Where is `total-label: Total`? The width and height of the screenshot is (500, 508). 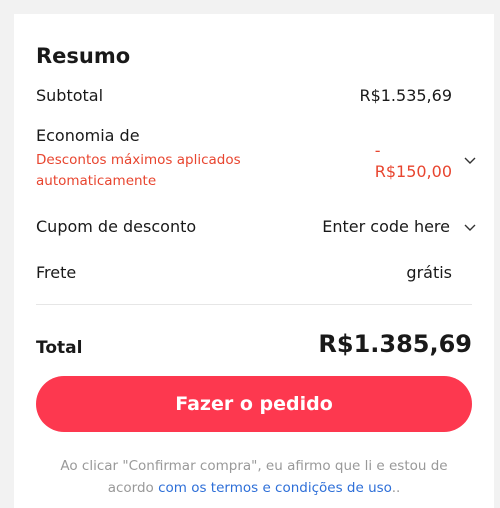
total-label: Total is located at coordinates (59, 348).